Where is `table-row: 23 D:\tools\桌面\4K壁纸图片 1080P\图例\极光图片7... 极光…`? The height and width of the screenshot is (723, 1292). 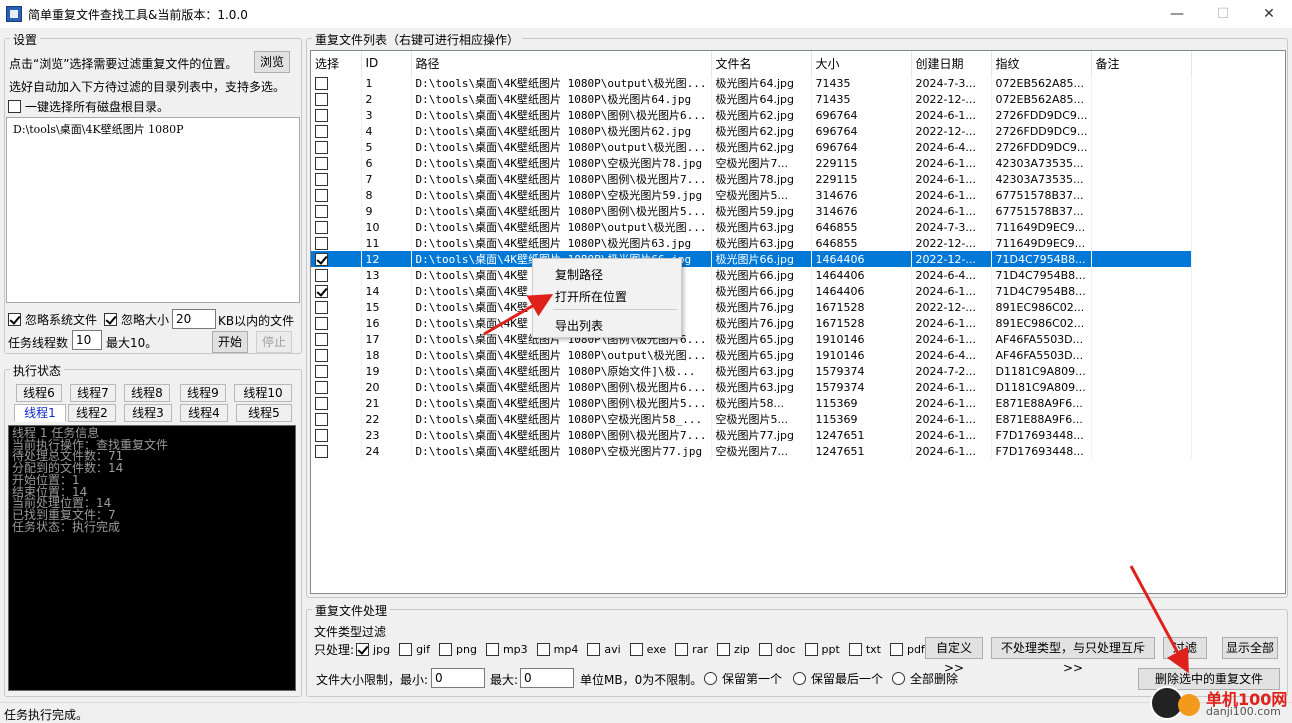 table-row: 23 D:\tools\桌面\4K壁纸图片 1080P\图例\极光图片7... 极光… is located at coordinates (751, 435).